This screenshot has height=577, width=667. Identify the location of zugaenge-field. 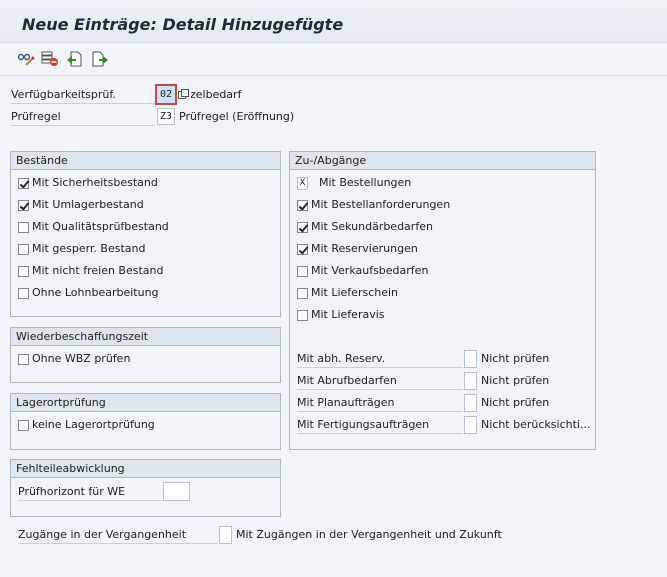
(225, 535).